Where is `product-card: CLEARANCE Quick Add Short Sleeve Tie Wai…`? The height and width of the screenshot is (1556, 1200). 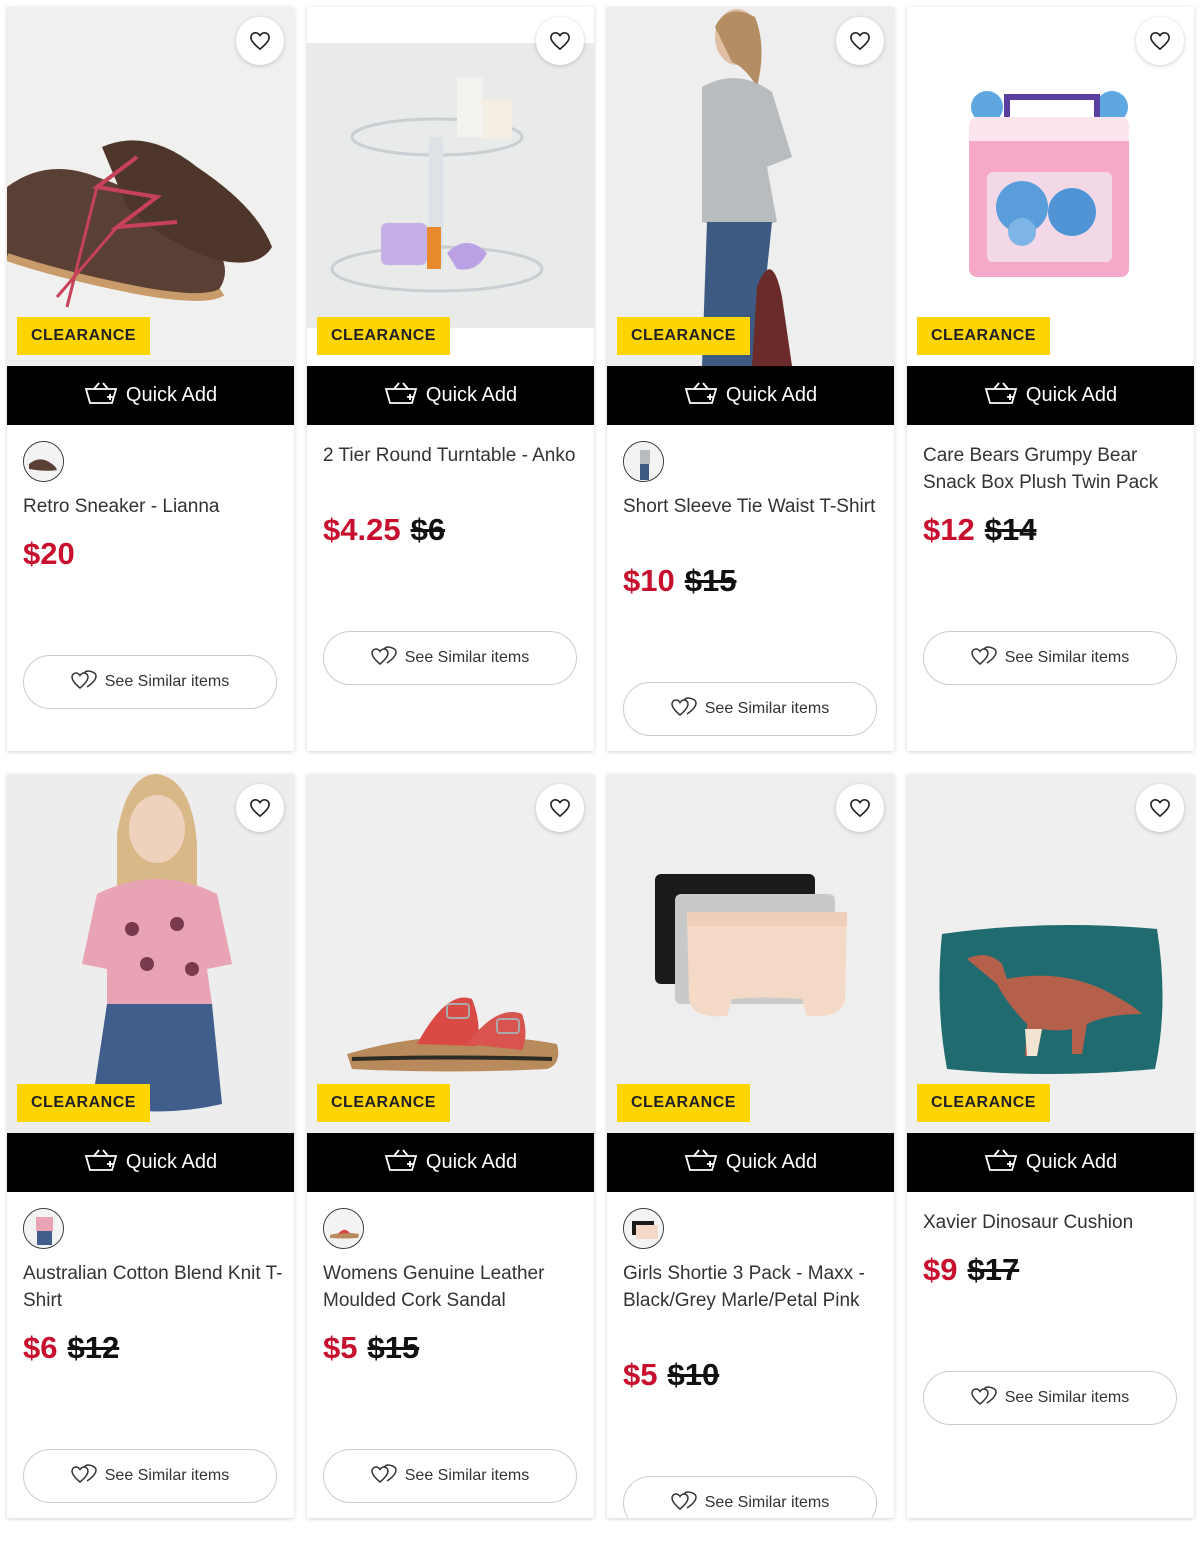
product-card: CLEARANCE Quick Add Short Sleeve Tie Wai… is located at coordinates (750, 379).